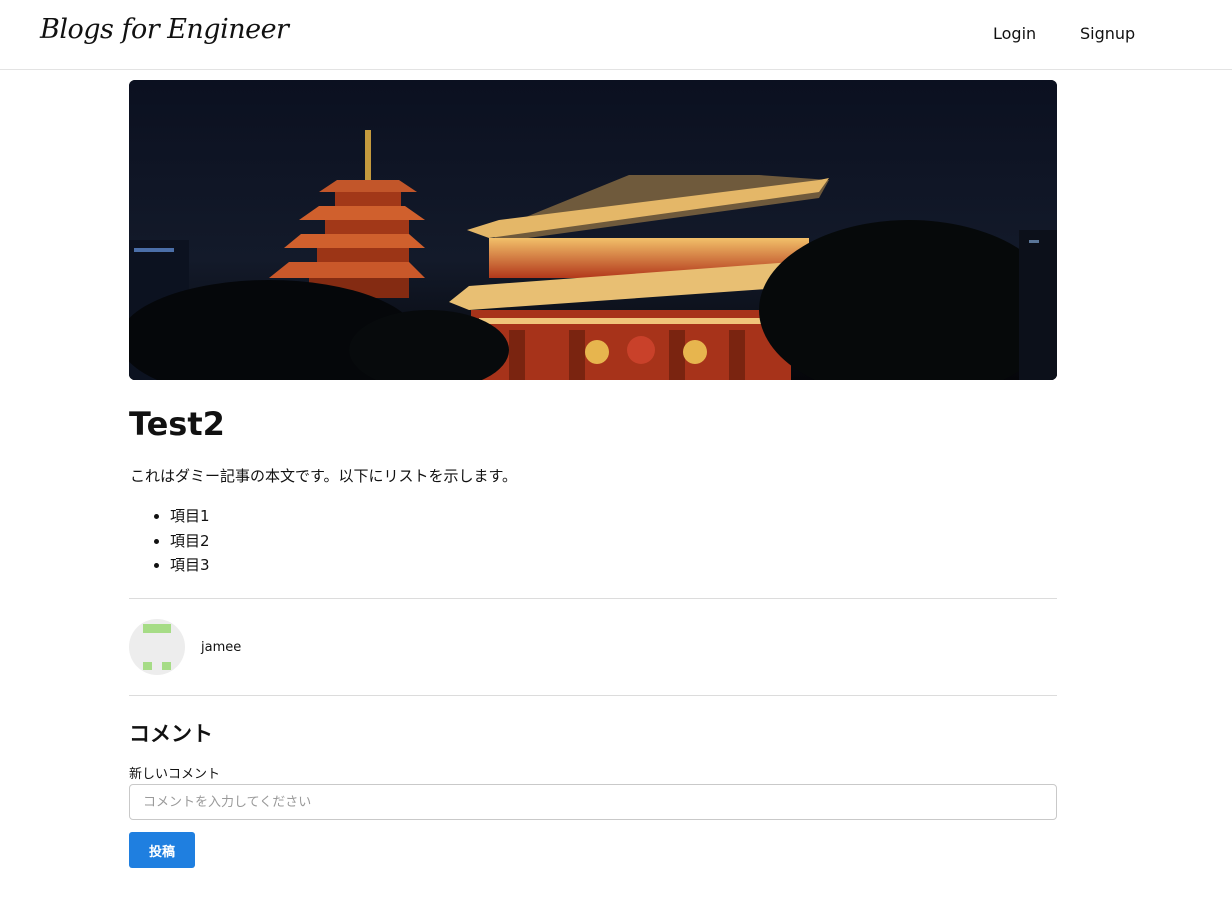 The width and height of the screenshot is (1232, 900). I want to click on new-comment-label: 新しいコメント, so click(175, 774).